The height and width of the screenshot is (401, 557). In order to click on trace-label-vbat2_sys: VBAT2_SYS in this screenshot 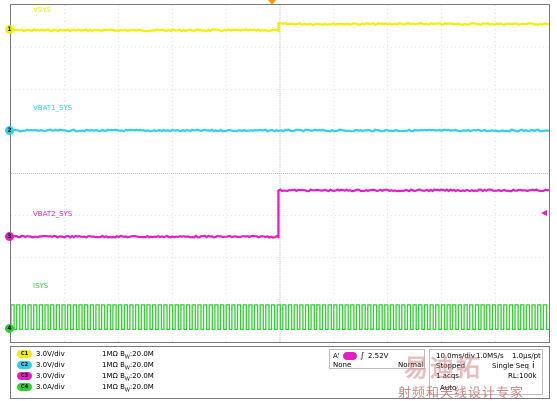, I will do `click(53, 213)`.